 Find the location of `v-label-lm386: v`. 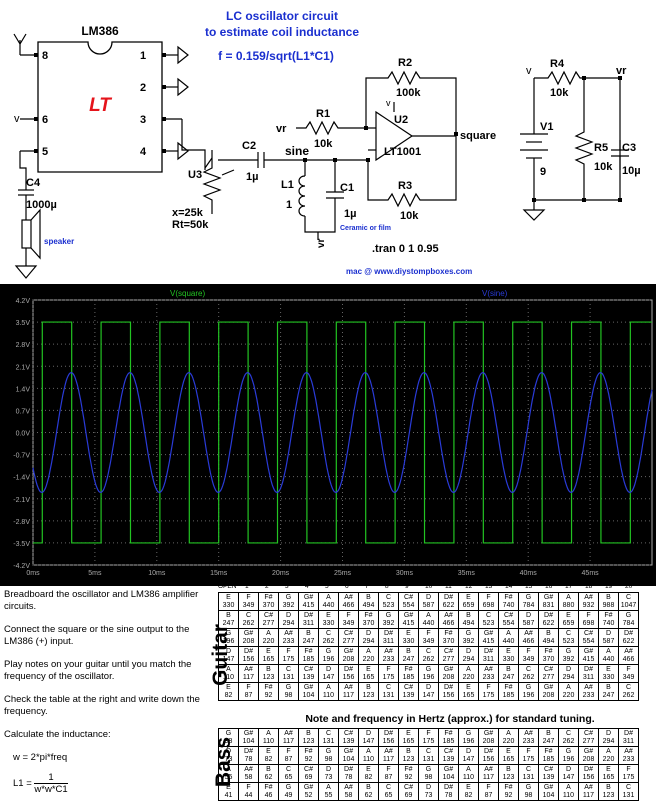

v-label-lm386: v is located at coordinates (17, 119).